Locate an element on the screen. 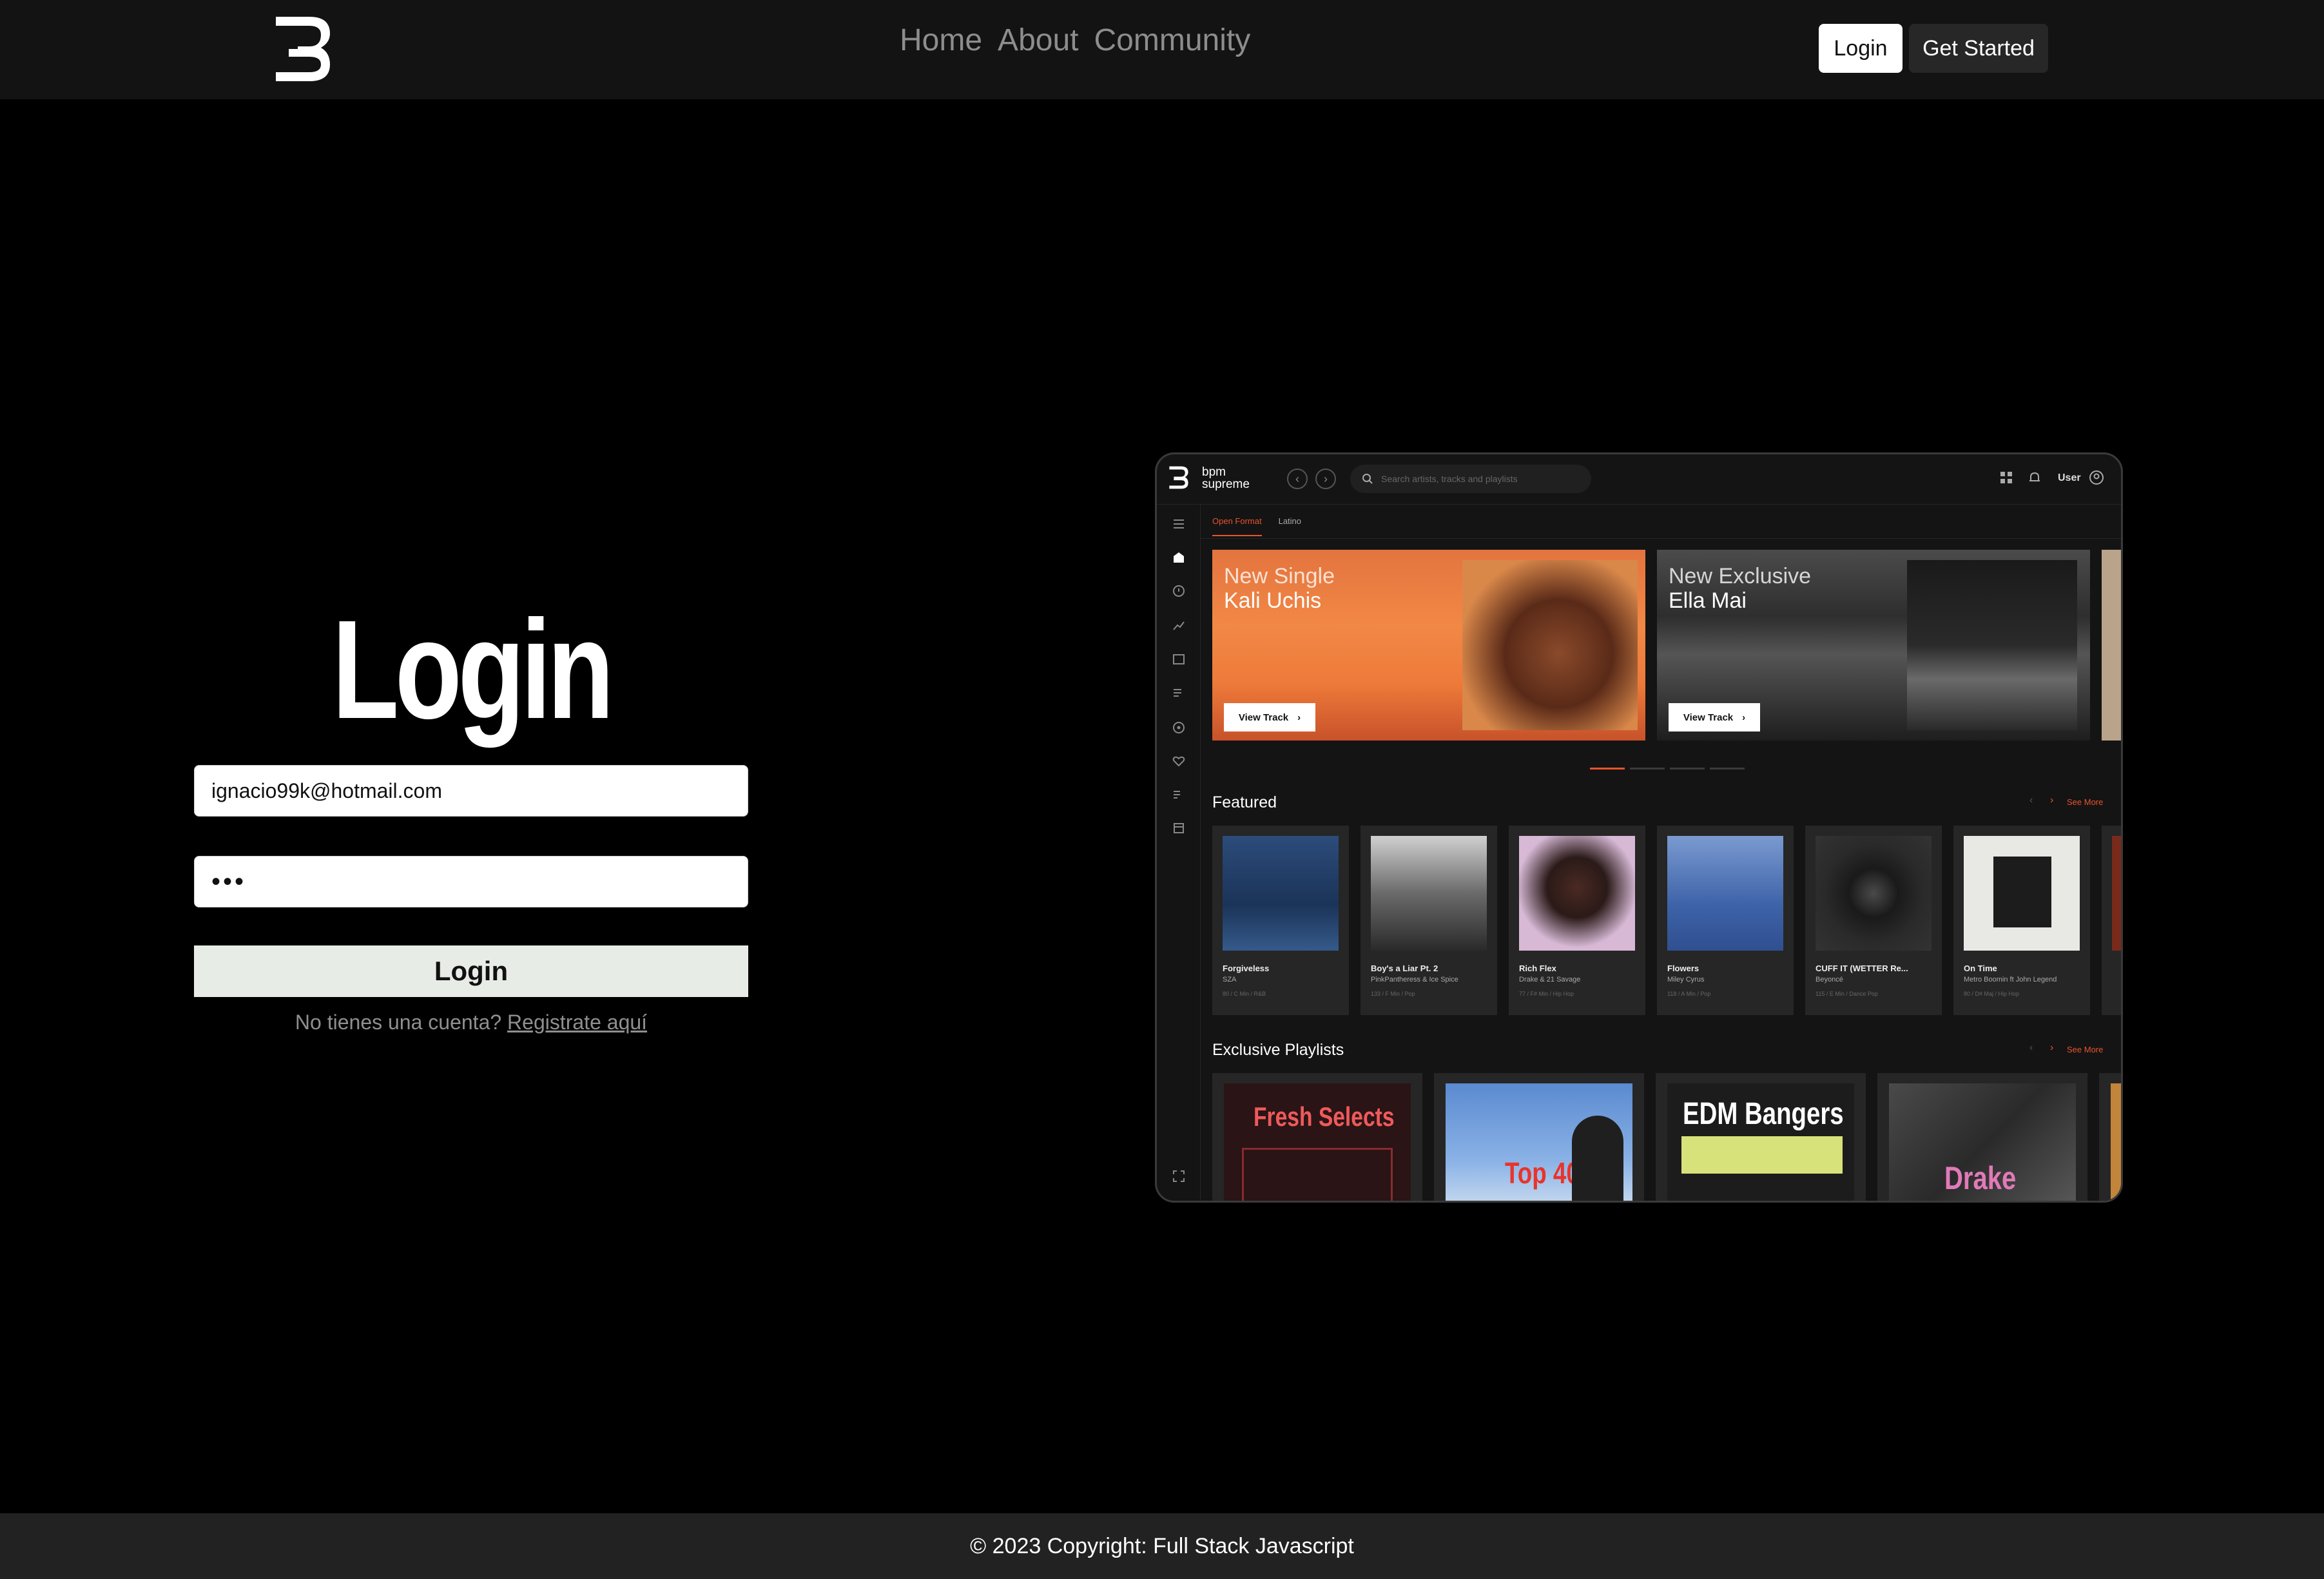 This screenshot has height=1579, width=2324. preview-brand: bpm supreme is located at coordinates (1226, 478).